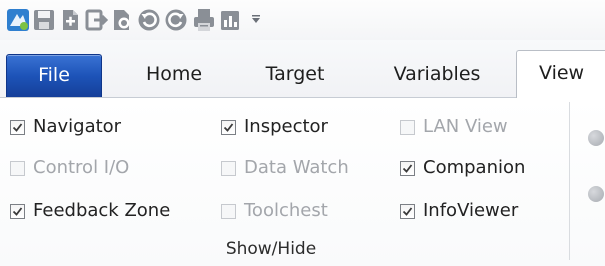 This screenshot has width=605, height=266. Describe the element at coordinates (77, 126) in the screenshot. I see `navigator-label: Navigator` at that location.